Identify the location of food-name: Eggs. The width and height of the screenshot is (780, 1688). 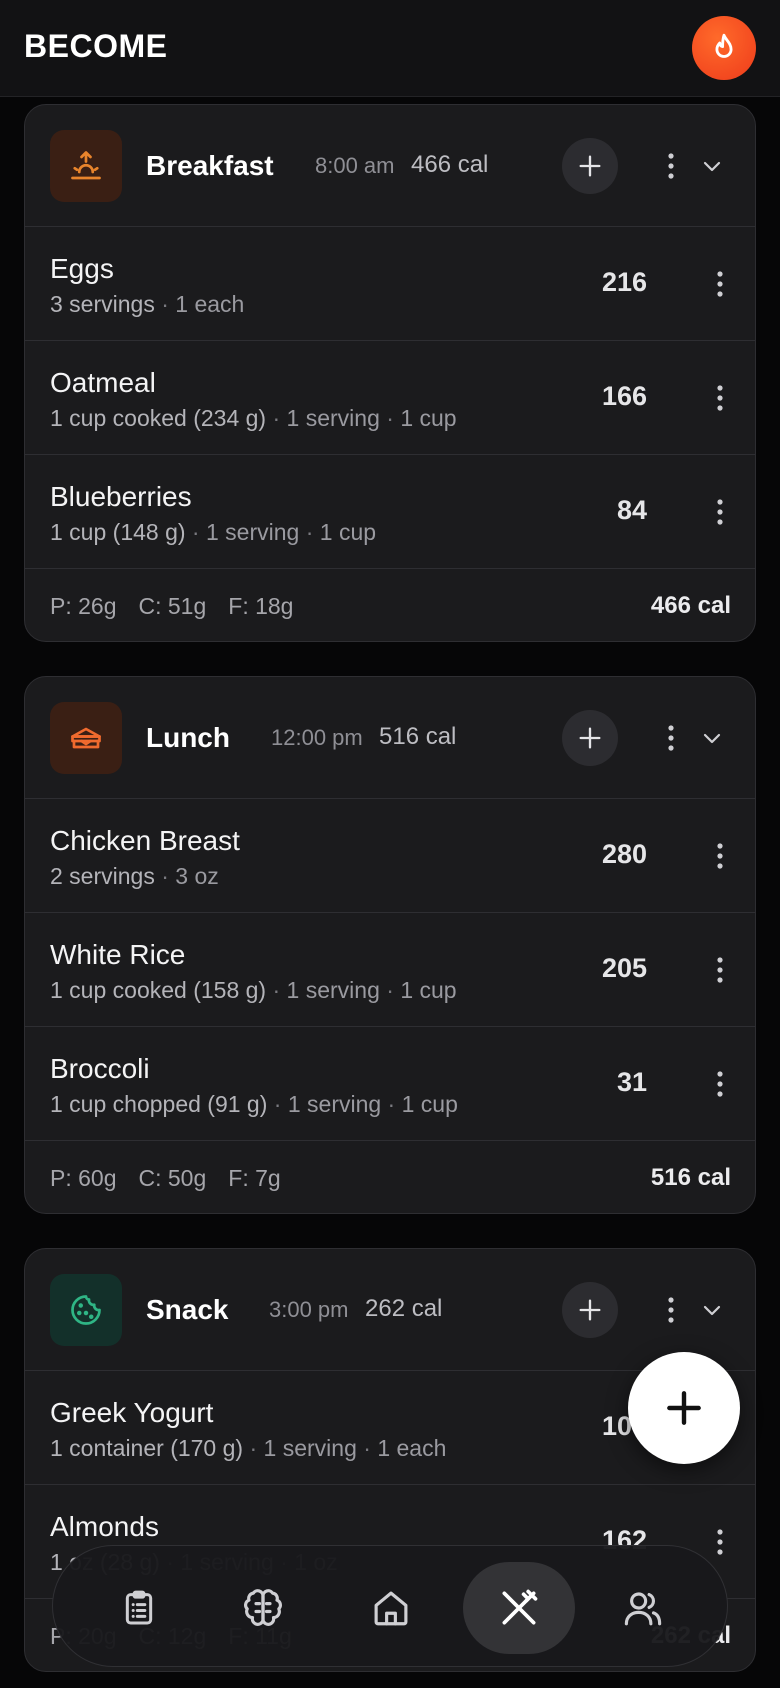
(82, 268).